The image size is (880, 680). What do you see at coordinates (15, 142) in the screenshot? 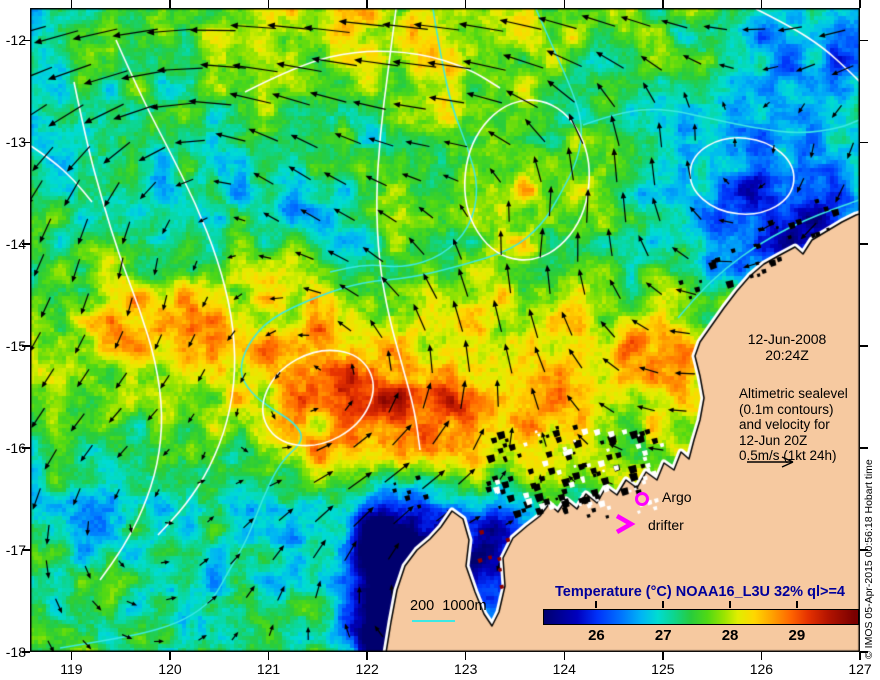
I see `lat-tick-label: -13` at bounding box center [15, 142].